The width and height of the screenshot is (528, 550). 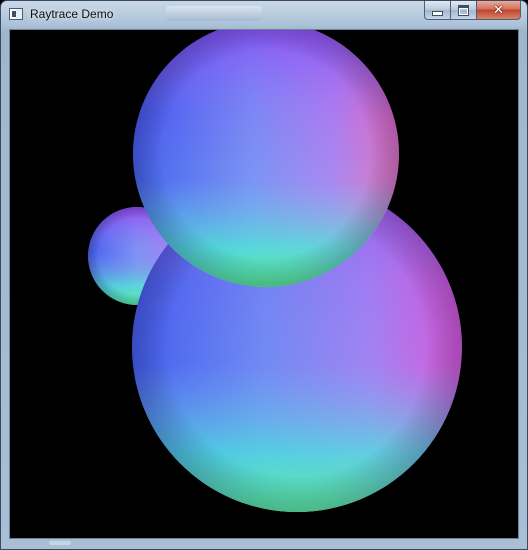 What do you see at coordinates (437, 13) in the screenshot?
I see `minimize-icon` at bounding box center [437, 13].